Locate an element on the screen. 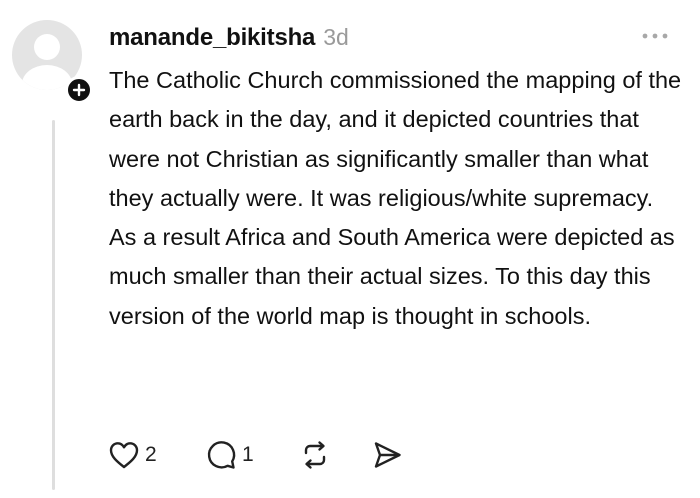 The height and width of the screenshot is (498, 700). follow-badge is located at coordinates (79, 90).